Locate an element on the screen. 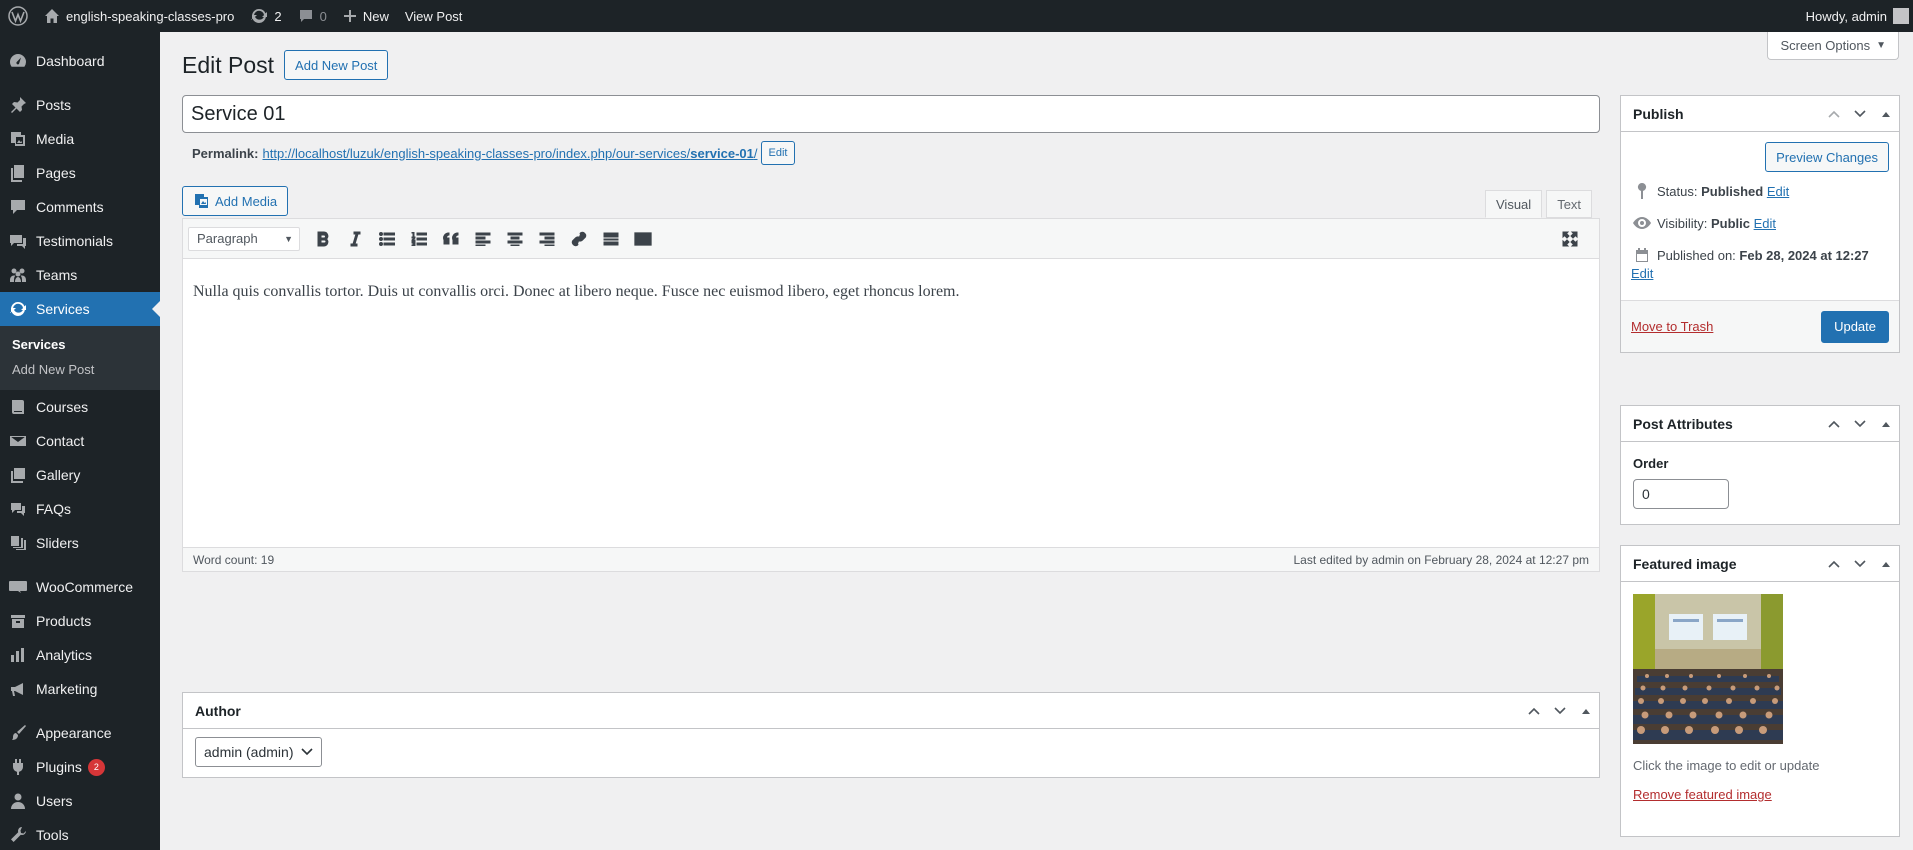 This screenshot has height=850, width=1913. wordpress-logo-icon is located at coordinates (18, 16).